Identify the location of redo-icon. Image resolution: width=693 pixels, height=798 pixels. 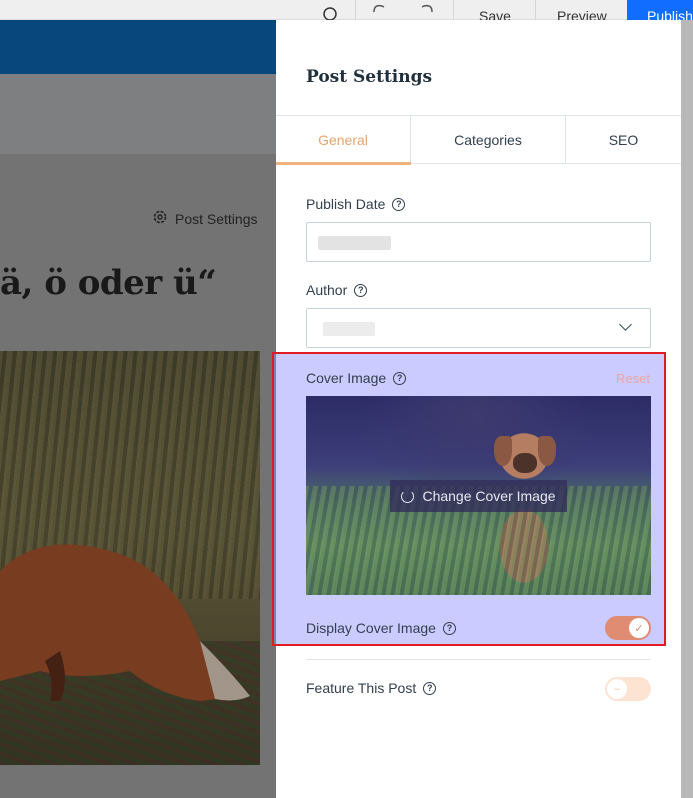
(427, 10).